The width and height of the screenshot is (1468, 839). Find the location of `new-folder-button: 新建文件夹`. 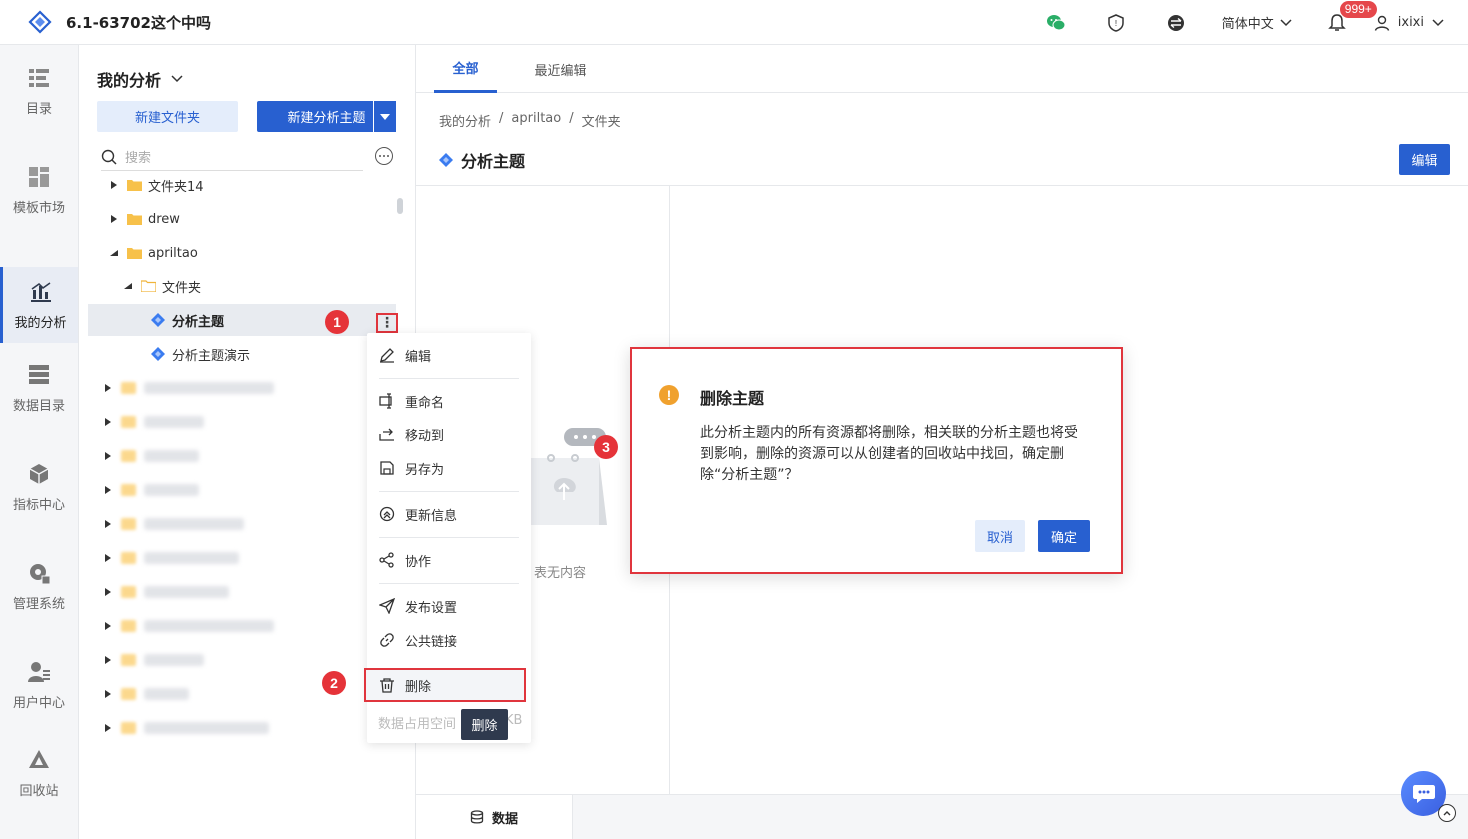

new-folder-button: 新建文件夹 is located at coordinates (167, 116).